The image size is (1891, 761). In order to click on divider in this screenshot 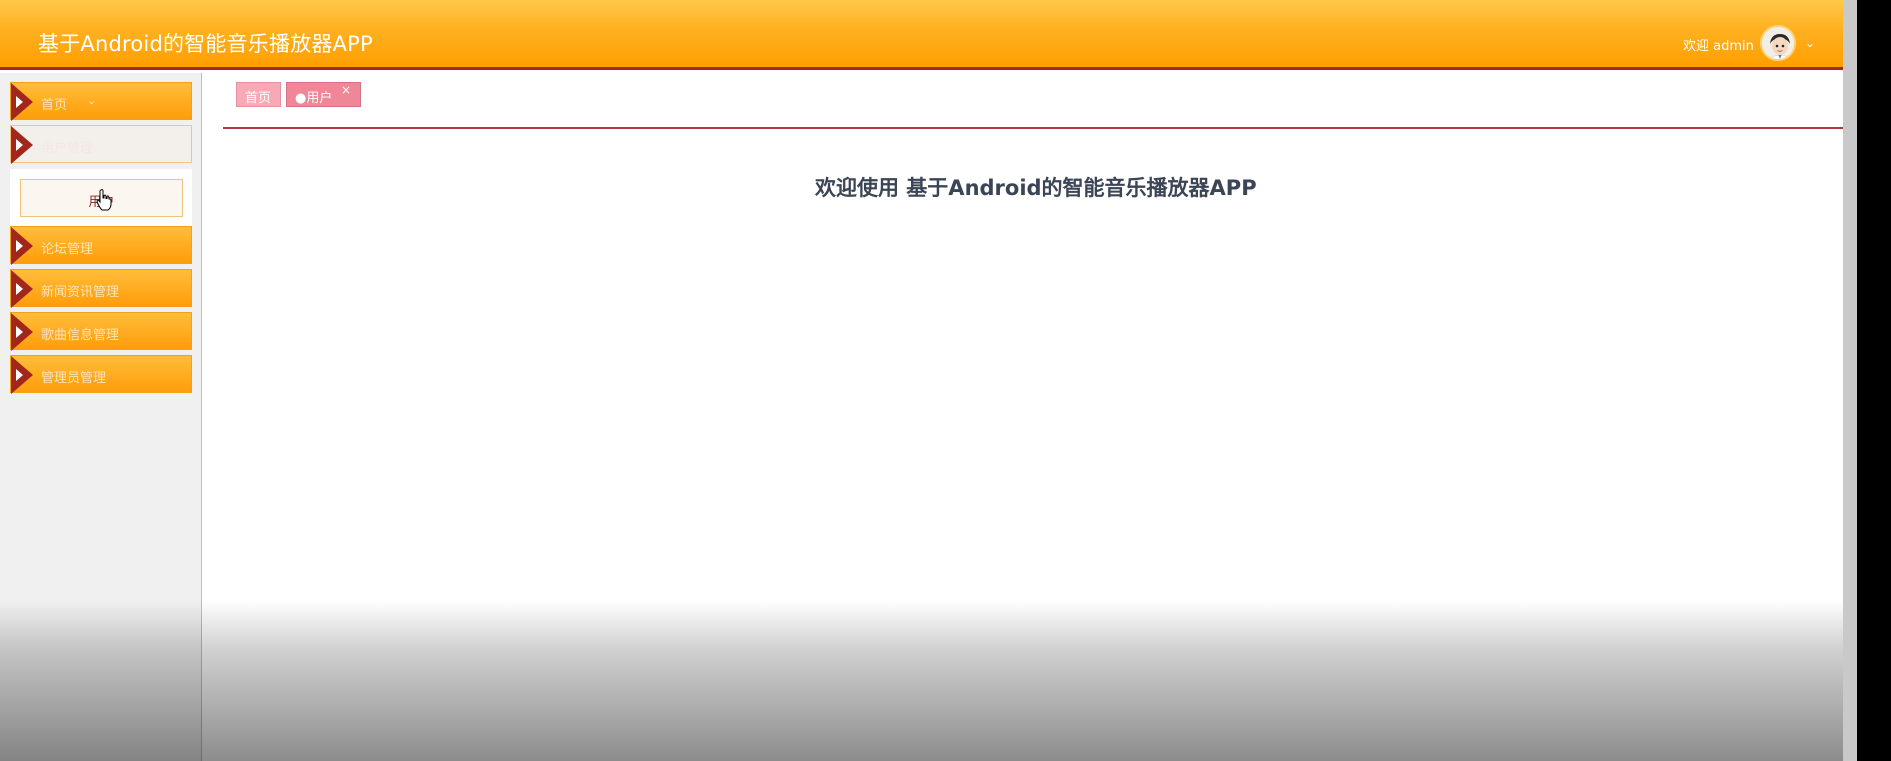, I will do `click(1033, 128)`.